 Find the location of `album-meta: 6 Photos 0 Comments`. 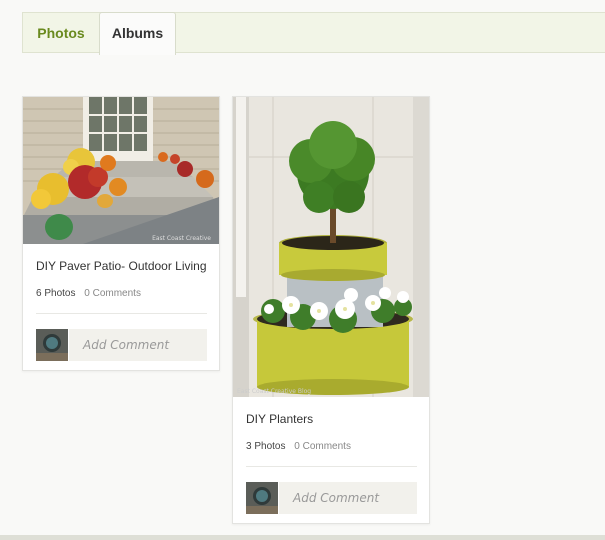

album-meta: 6 Photos 0 Comments is located at coordinates (88, 293).